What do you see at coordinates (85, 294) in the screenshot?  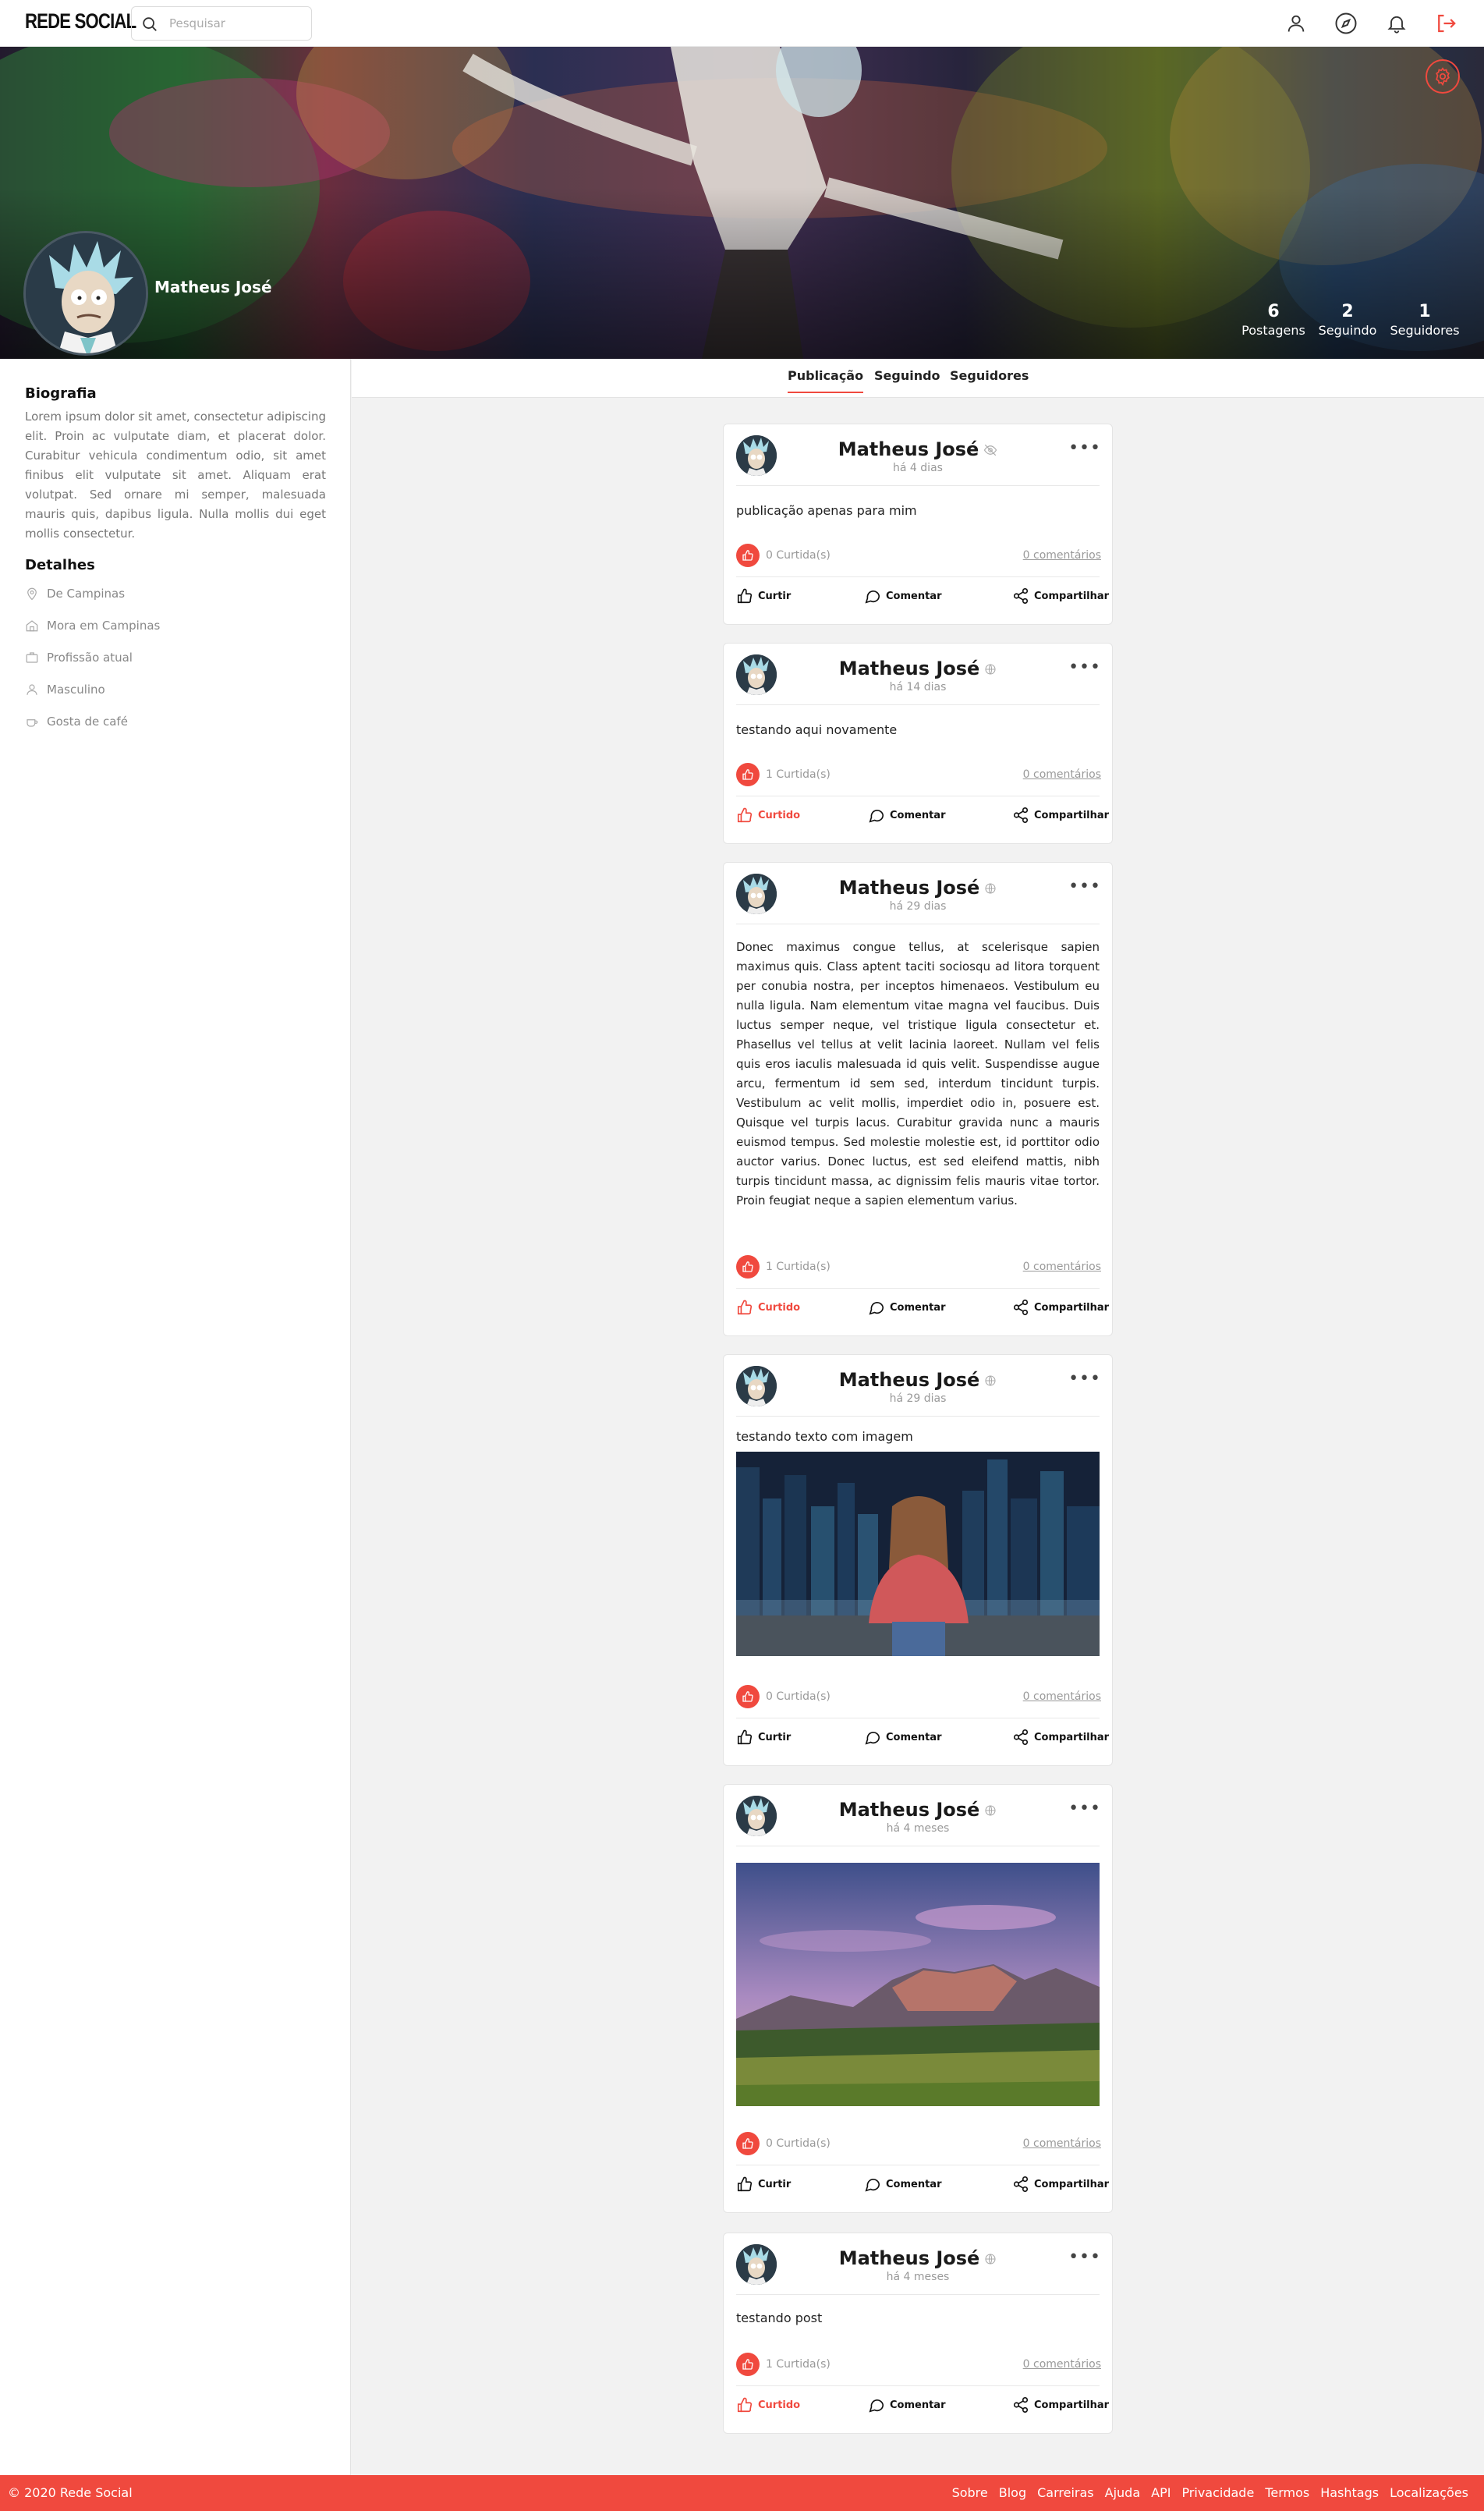 I see `profile-avatar` at bounding box center [85, 294].